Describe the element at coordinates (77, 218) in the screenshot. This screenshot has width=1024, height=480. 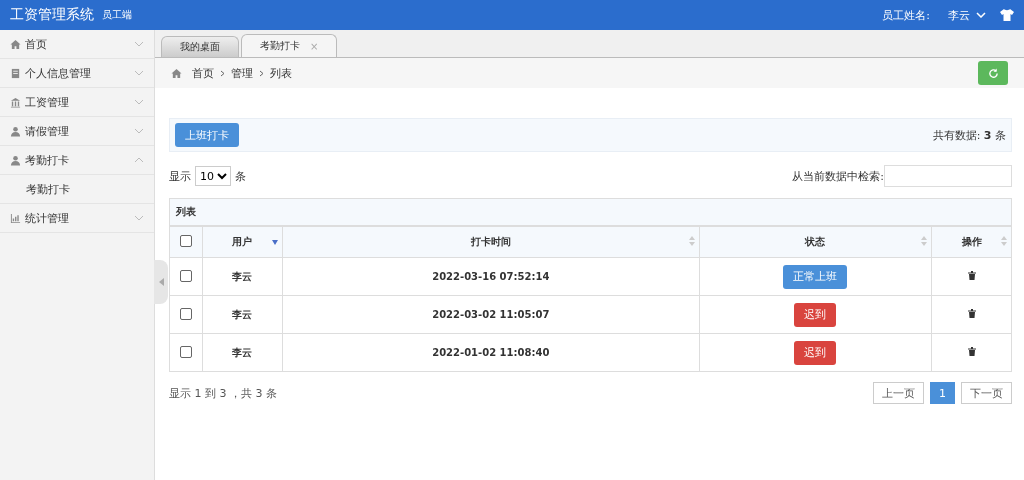
I see `sidebar-item: 统计管理` at that location.